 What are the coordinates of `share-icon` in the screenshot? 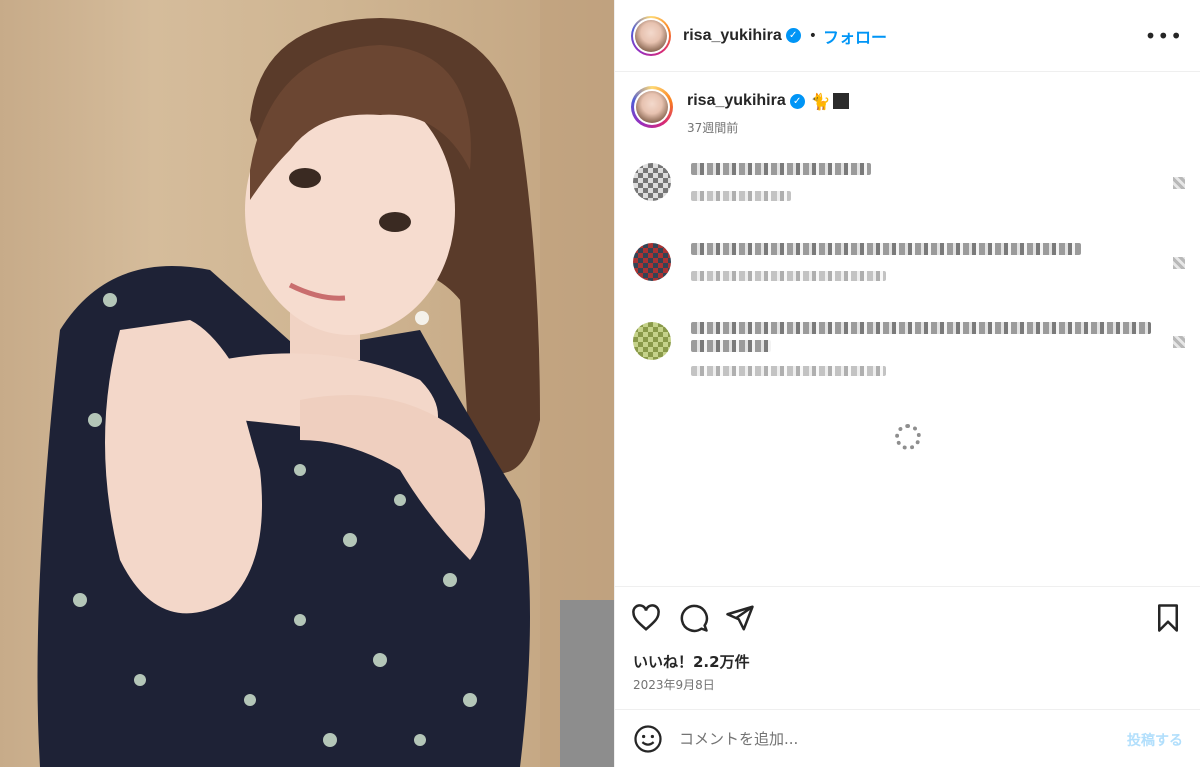 It's located at (740, 618).